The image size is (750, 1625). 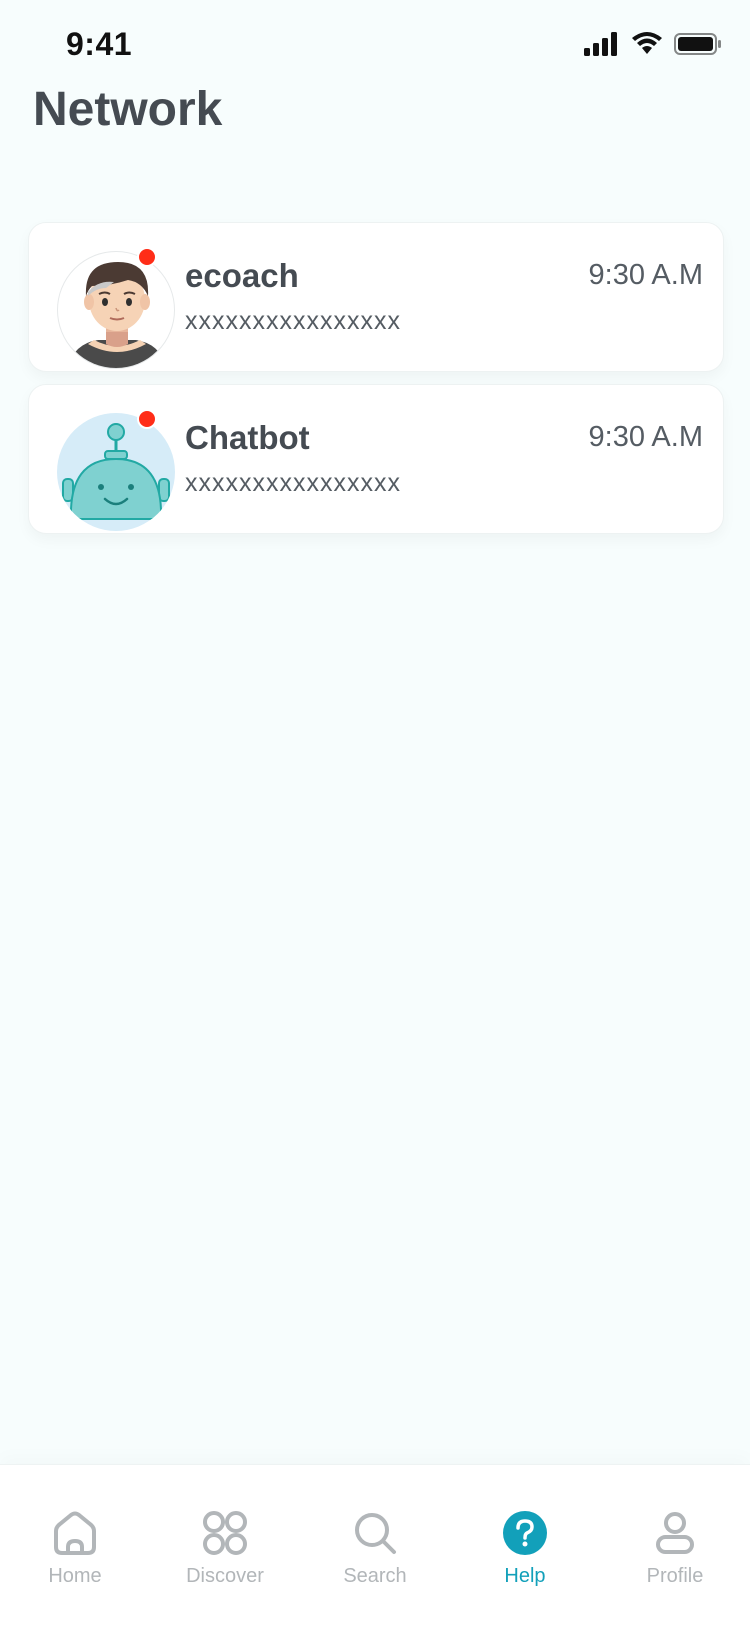 I want to click on tab-bar: Home Discover Search Help Profile, so click(x=375, y=1544).